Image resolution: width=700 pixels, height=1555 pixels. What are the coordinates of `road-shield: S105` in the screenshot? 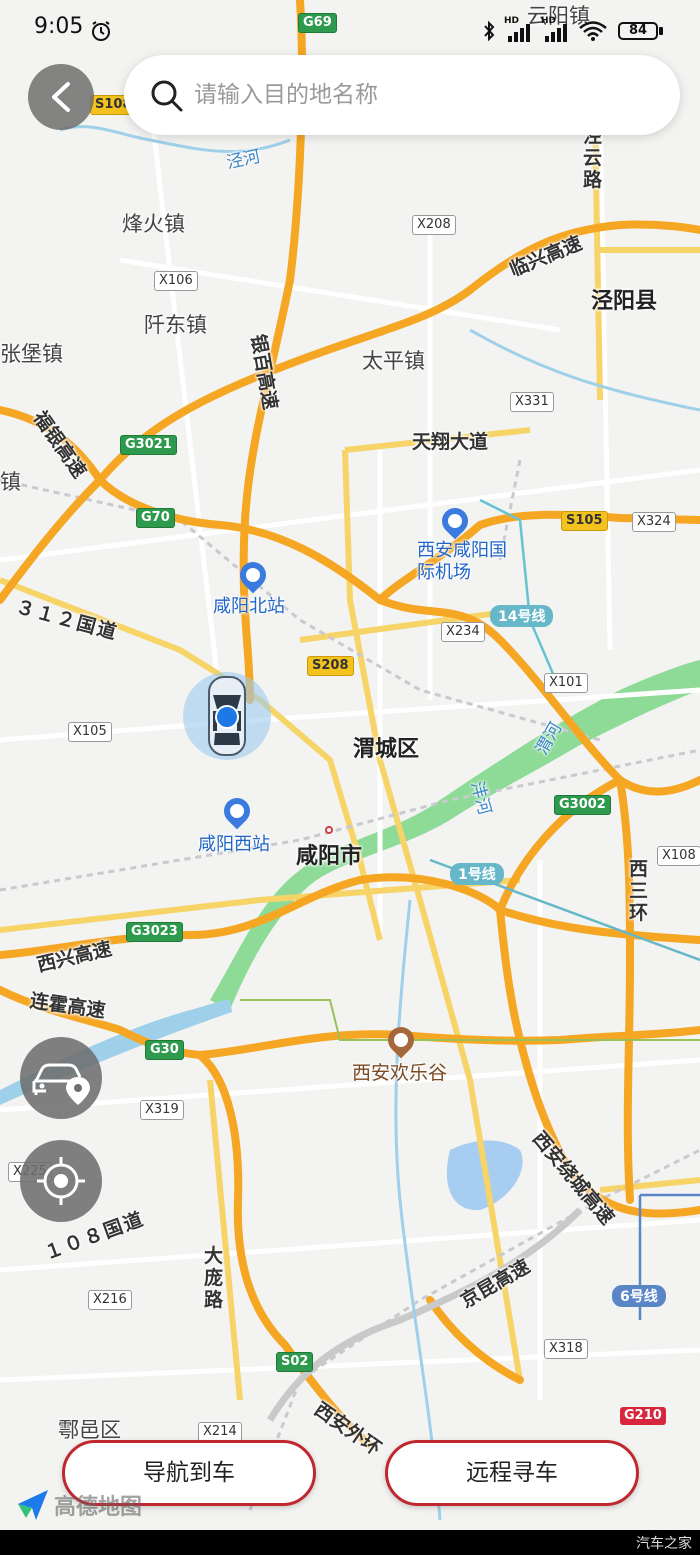 It's located at (584, 521).